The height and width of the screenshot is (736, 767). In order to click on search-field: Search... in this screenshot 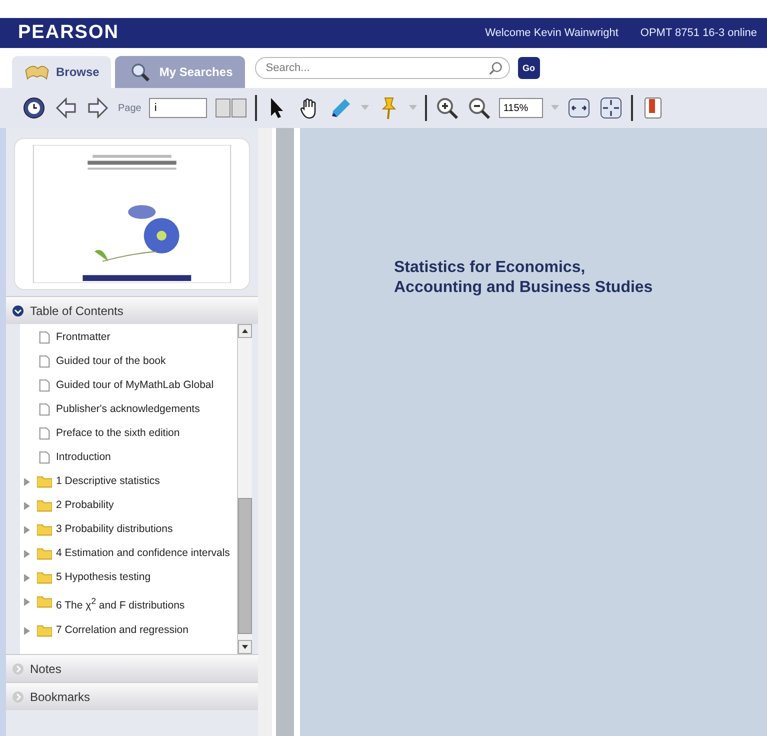, I will do `click(382, 68)`.